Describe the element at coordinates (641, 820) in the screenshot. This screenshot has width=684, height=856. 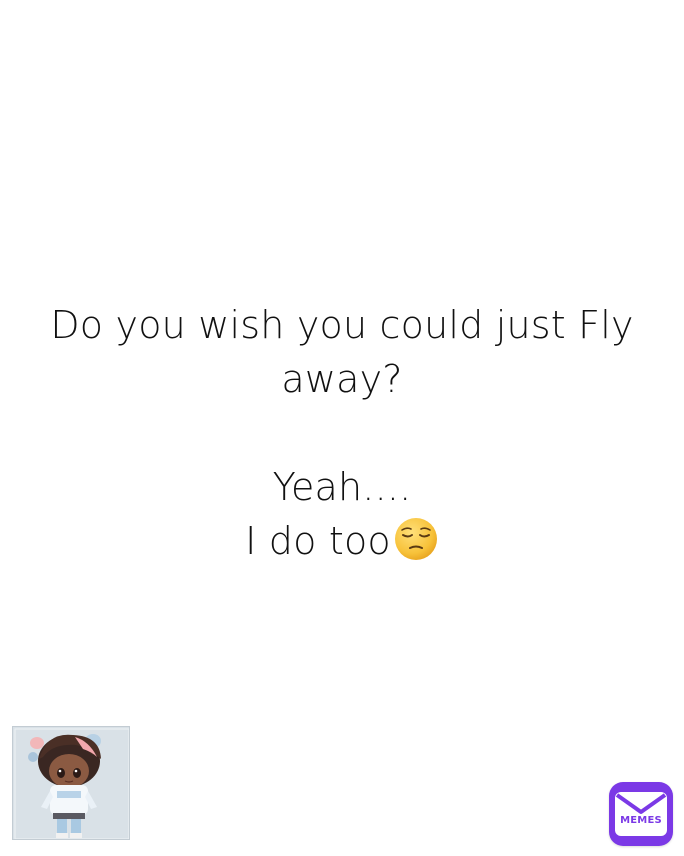
I see `memes-logo-label: MEMES` at that location.